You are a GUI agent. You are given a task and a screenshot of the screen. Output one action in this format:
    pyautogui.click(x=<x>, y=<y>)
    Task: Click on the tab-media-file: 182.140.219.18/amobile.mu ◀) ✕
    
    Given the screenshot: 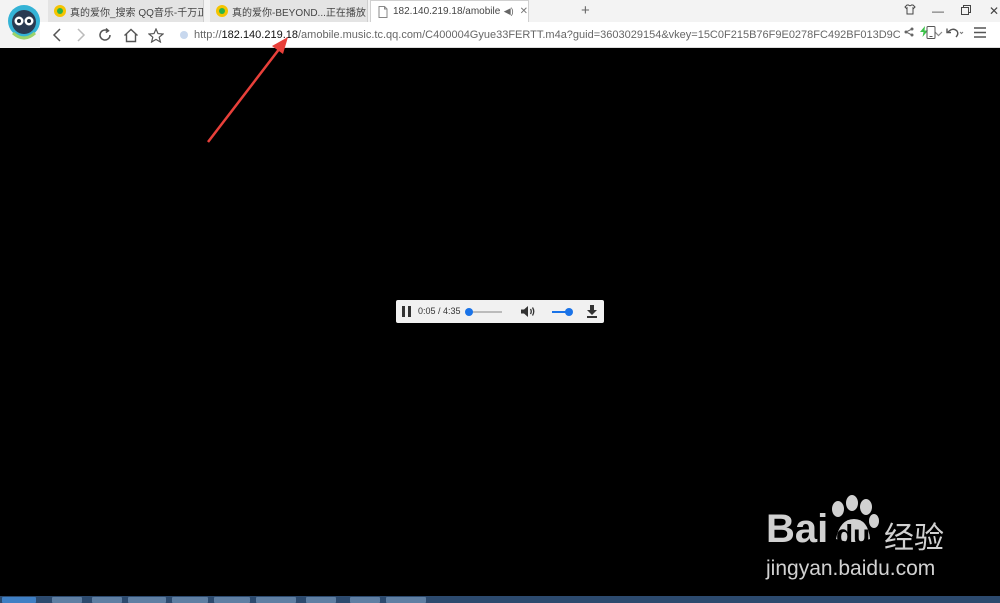 What is the action you would take?
    pyautogui.click(x=449, y=11)
    